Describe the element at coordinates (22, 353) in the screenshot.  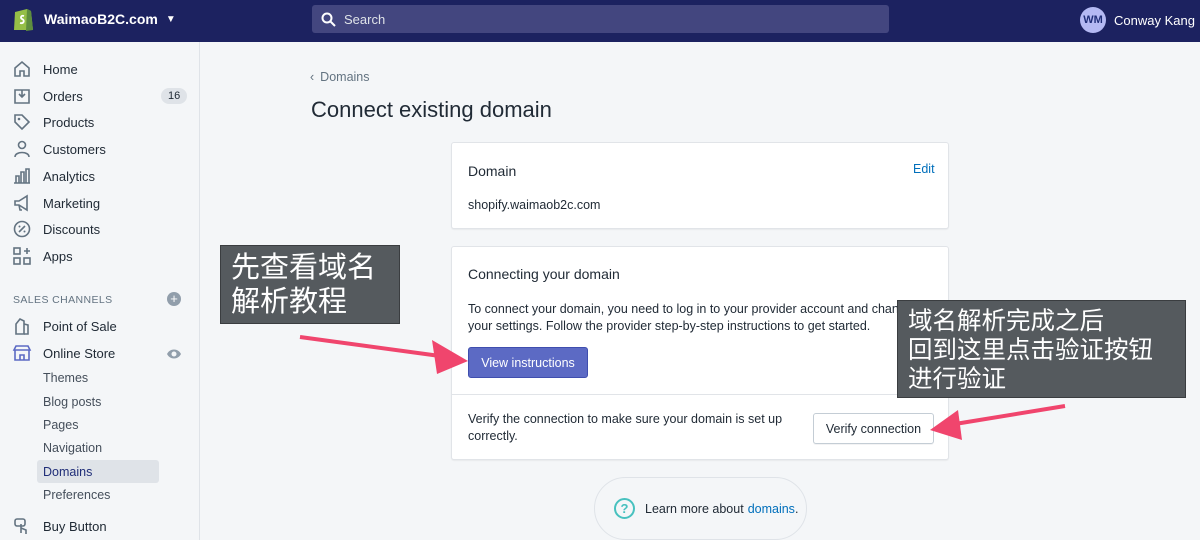
I see `store-icon` at that location.